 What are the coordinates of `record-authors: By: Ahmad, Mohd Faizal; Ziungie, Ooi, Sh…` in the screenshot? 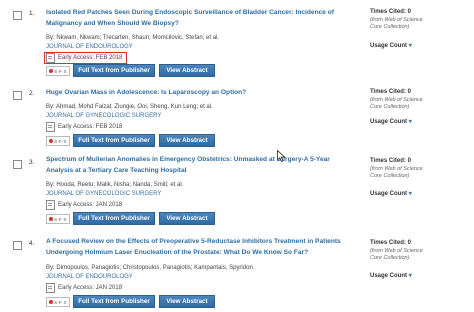 It's located at (129, 107).